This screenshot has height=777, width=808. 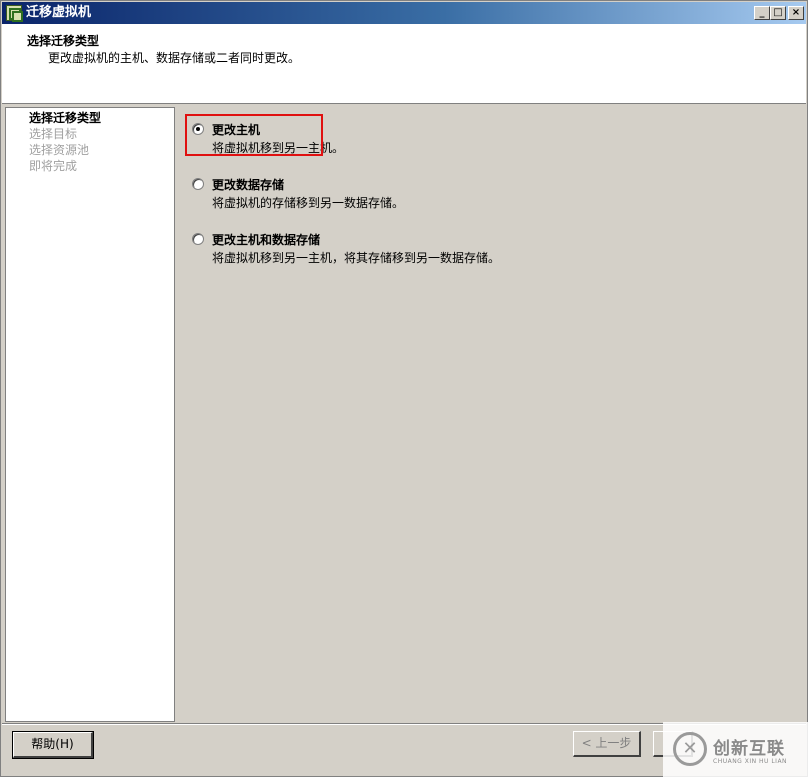 What do you see at coordinates (404, 64) in the screenshot?
I see `wizard-header: 选择迁移类型 更改虚拟机的主机、数据存储或二者同时更改。` at bounding box center [404, 64].